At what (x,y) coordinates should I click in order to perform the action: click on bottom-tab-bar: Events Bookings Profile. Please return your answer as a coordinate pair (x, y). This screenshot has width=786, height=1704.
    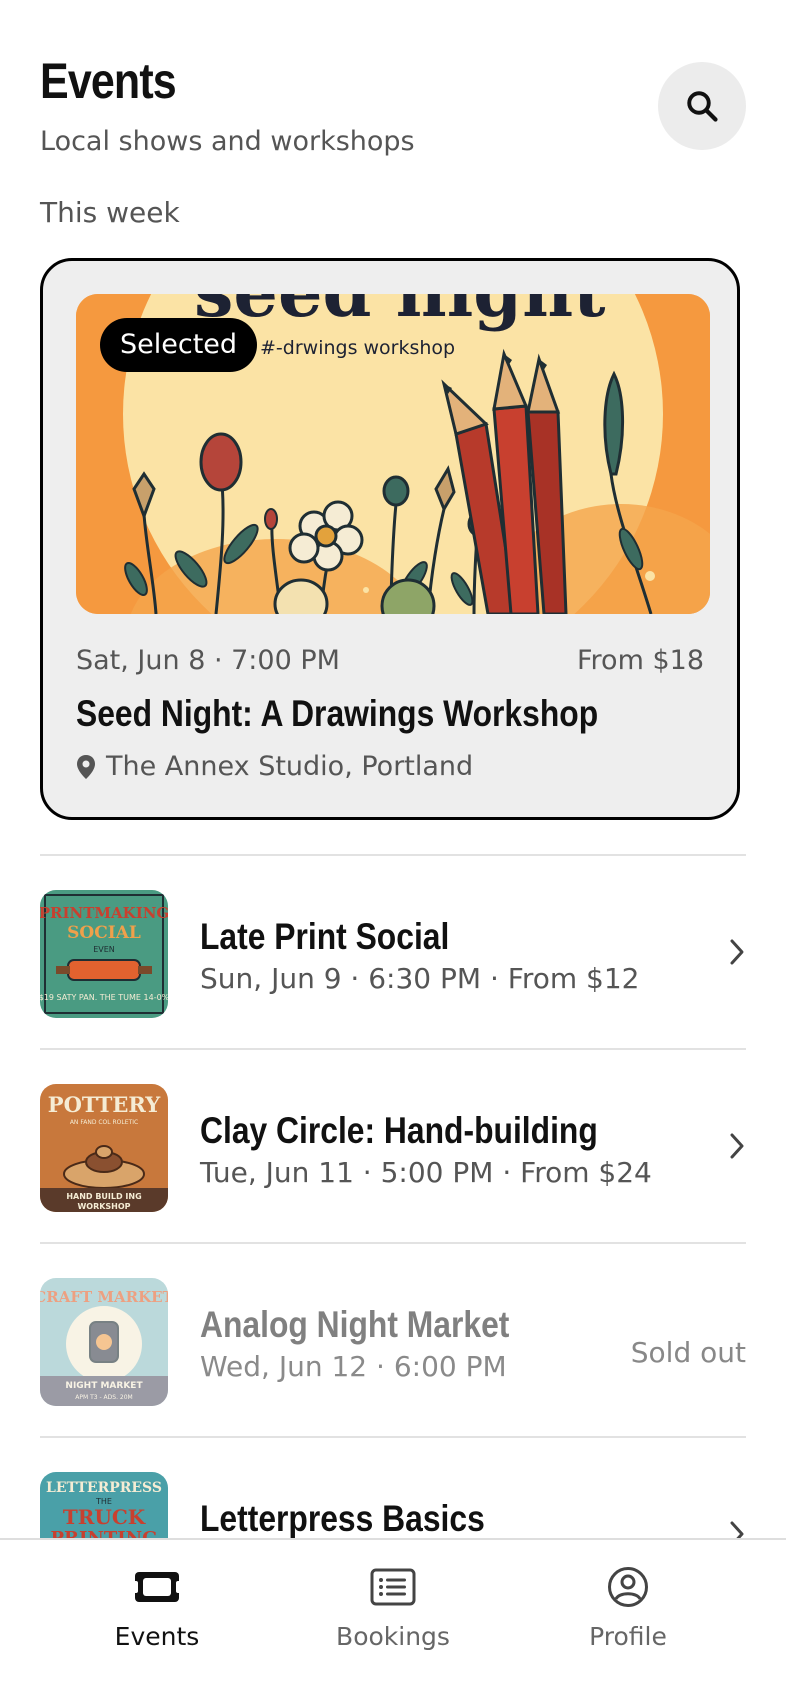
    Looking at the image, I should click on (393, 1621).